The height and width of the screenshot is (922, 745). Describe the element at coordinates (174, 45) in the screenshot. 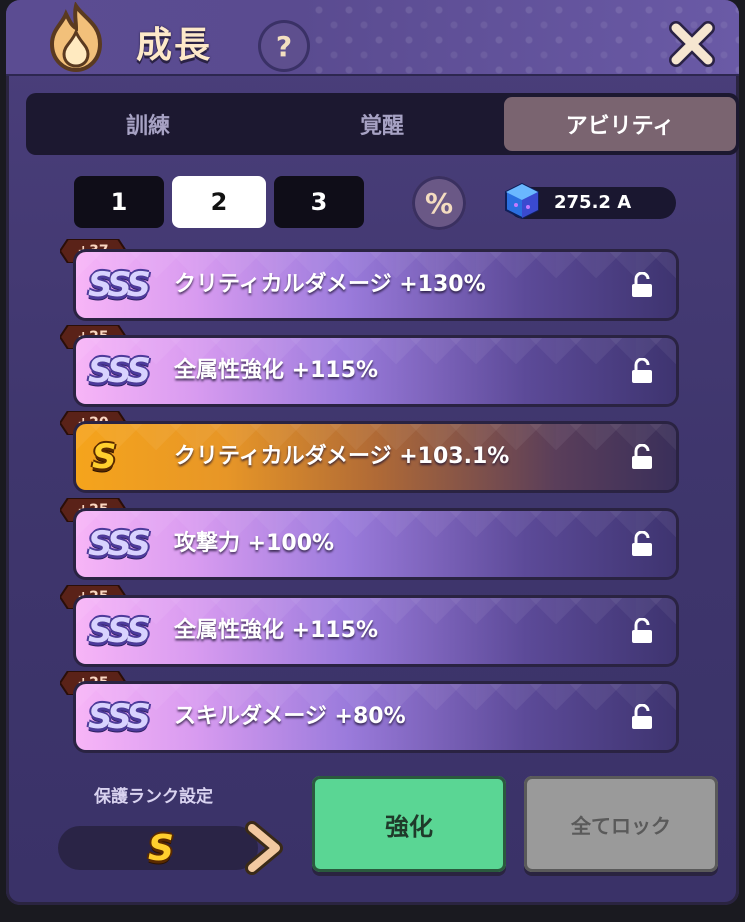

I see `page-title: 成長` at that location.